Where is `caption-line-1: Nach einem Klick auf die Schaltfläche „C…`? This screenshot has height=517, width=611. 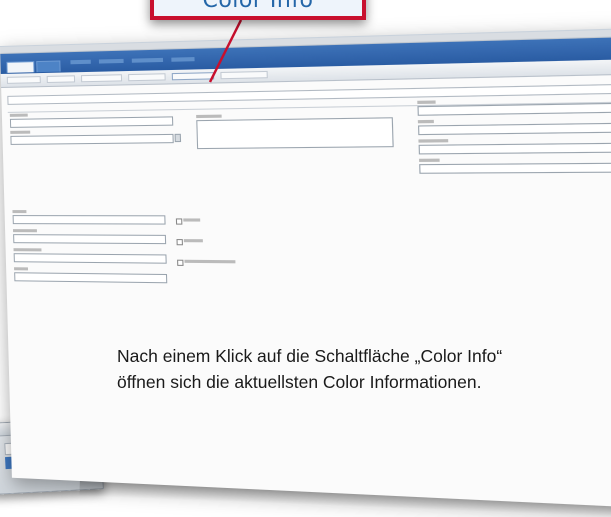 caption-line-1: Nach einem Klick auf die Schaltfläche „C… is located at coordinates (310, 356).